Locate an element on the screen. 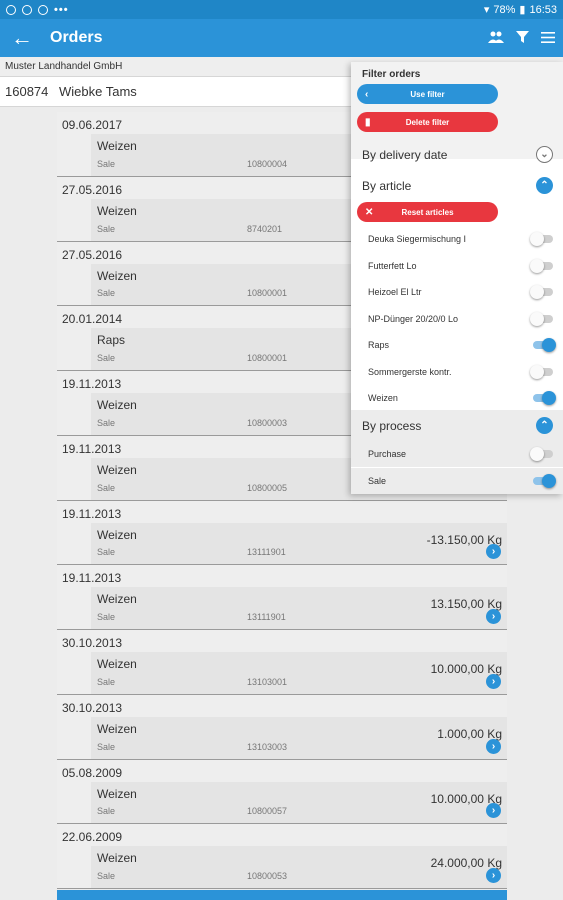 The width and height of the screenshot is (563, 900). section-label: By delivery date is located at coordinates (405, 154).